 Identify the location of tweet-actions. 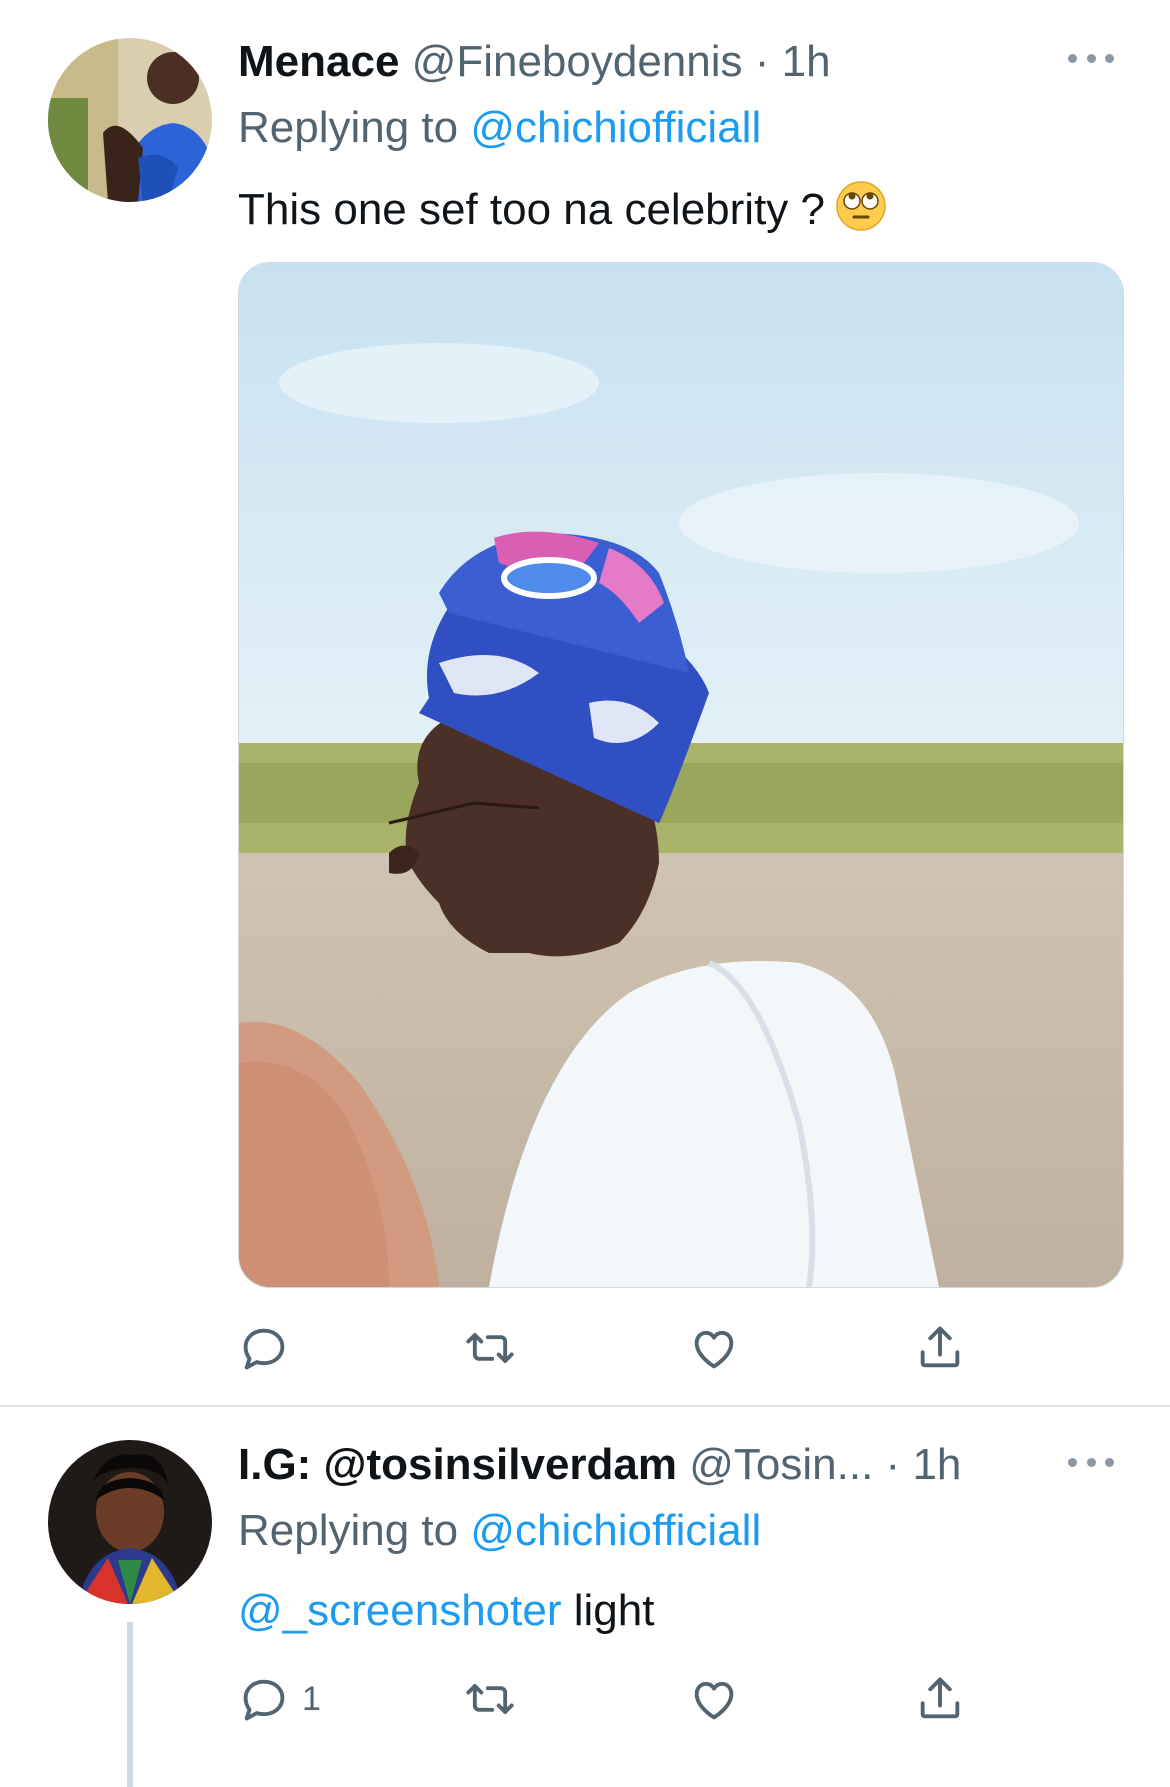
(618, 1348).